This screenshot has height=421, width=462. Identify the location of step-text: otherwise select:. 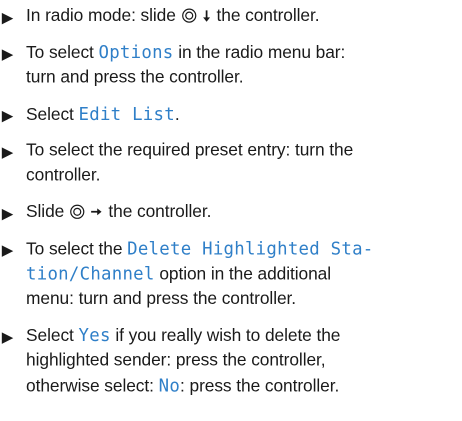
(92, 386).